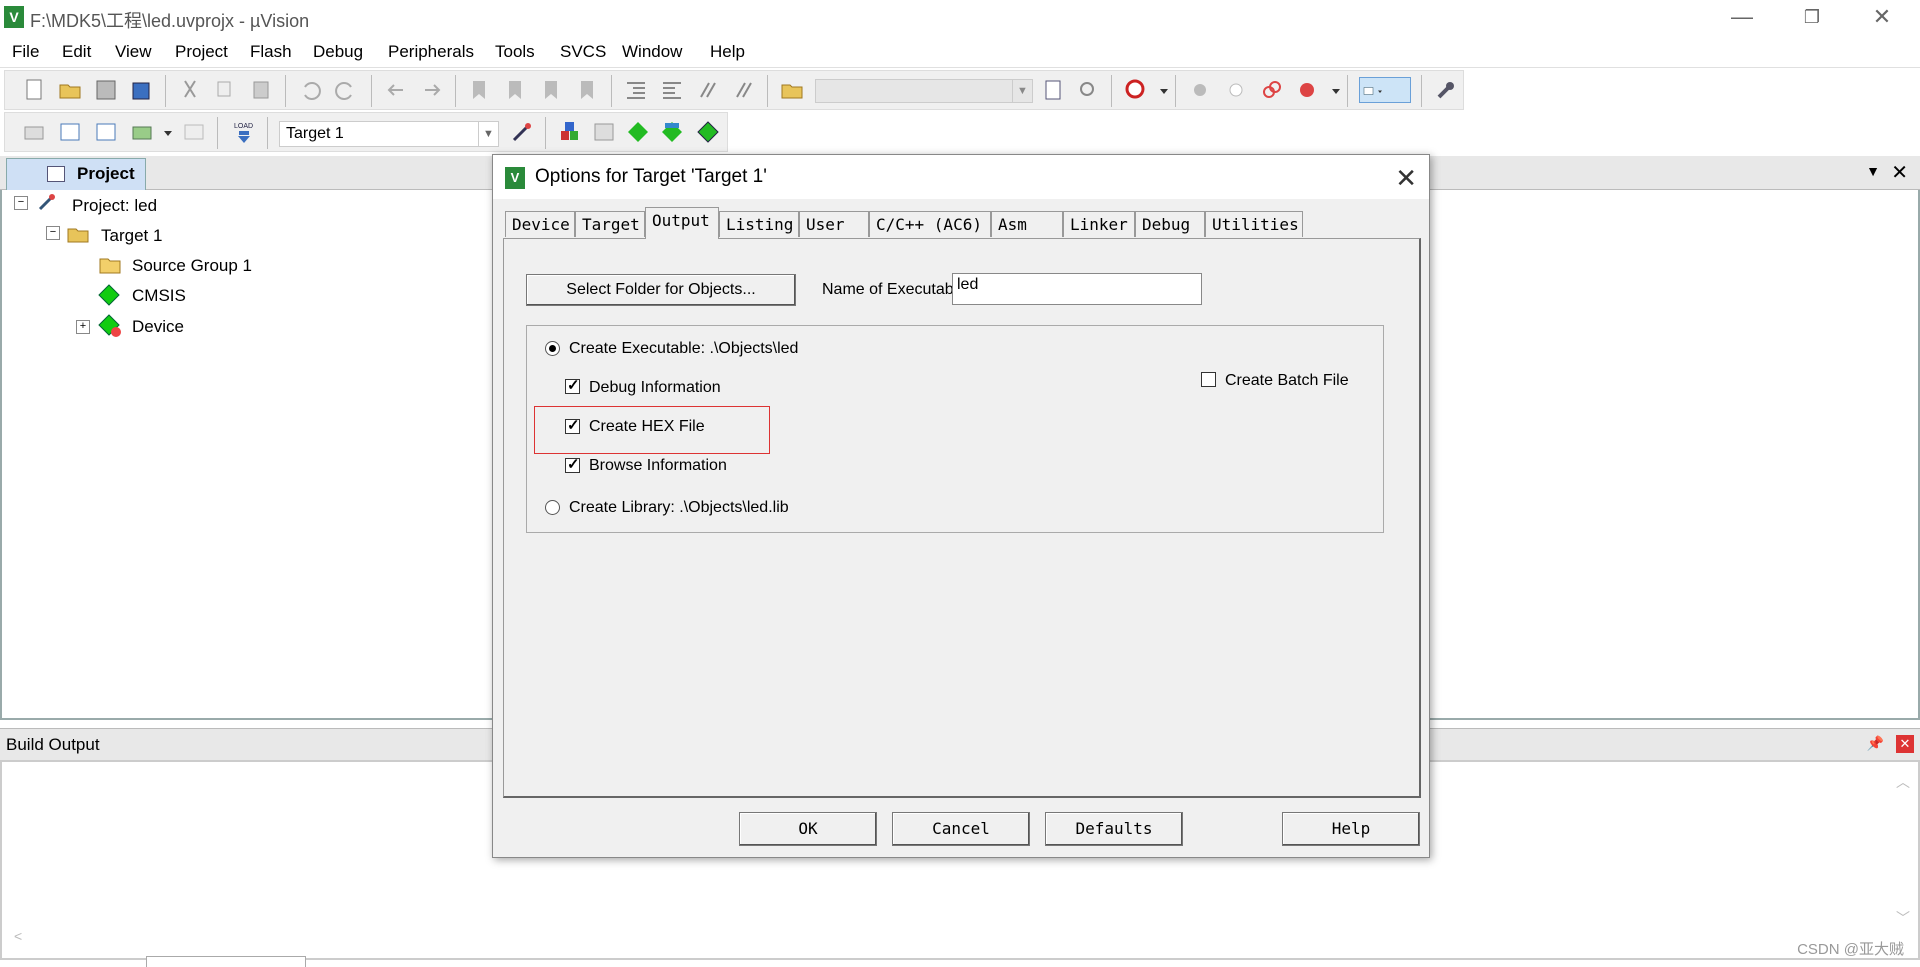 This screenshot has height=967, width=1920. Describe the element at coordinates (142, 132) in the screenshot. I see `batch-build-icon` at that location.